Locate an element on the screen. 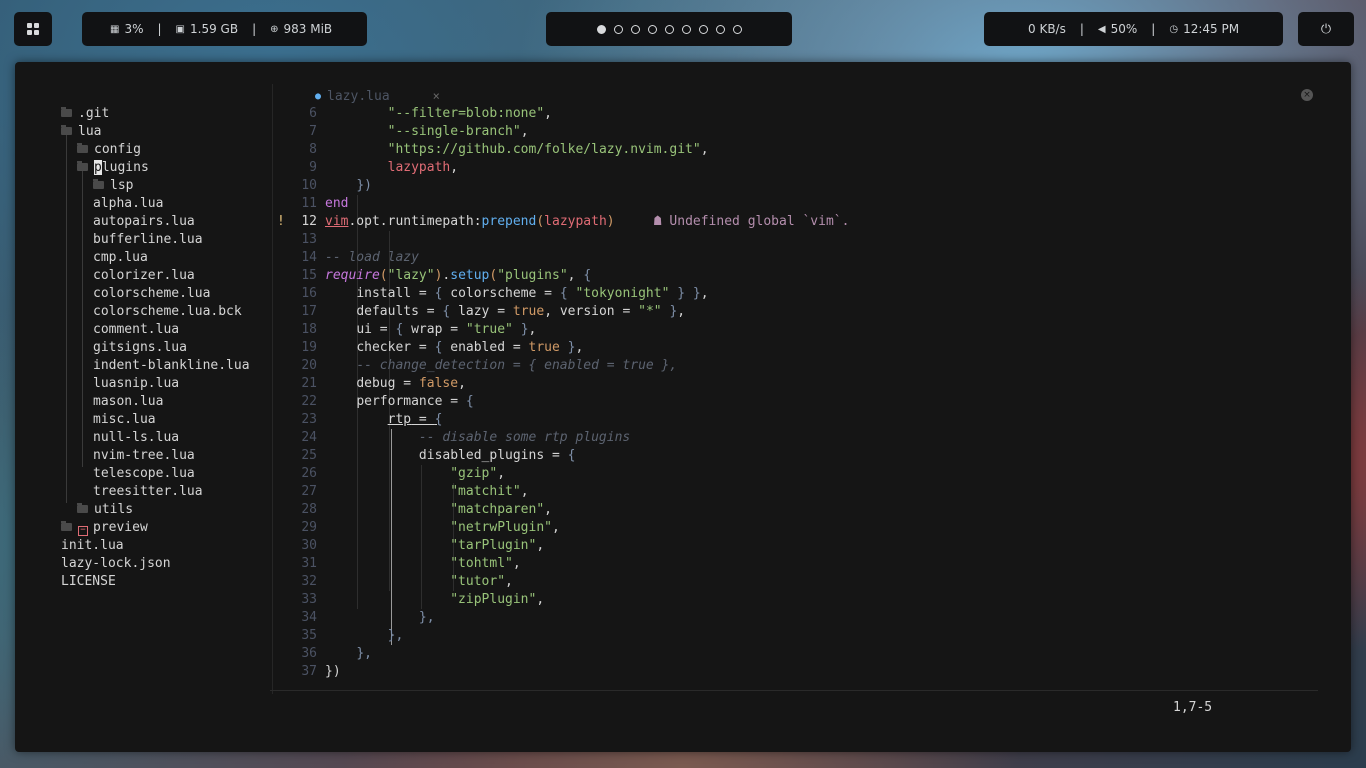  cpu-value: 3% is located at coordinates (134, 29).